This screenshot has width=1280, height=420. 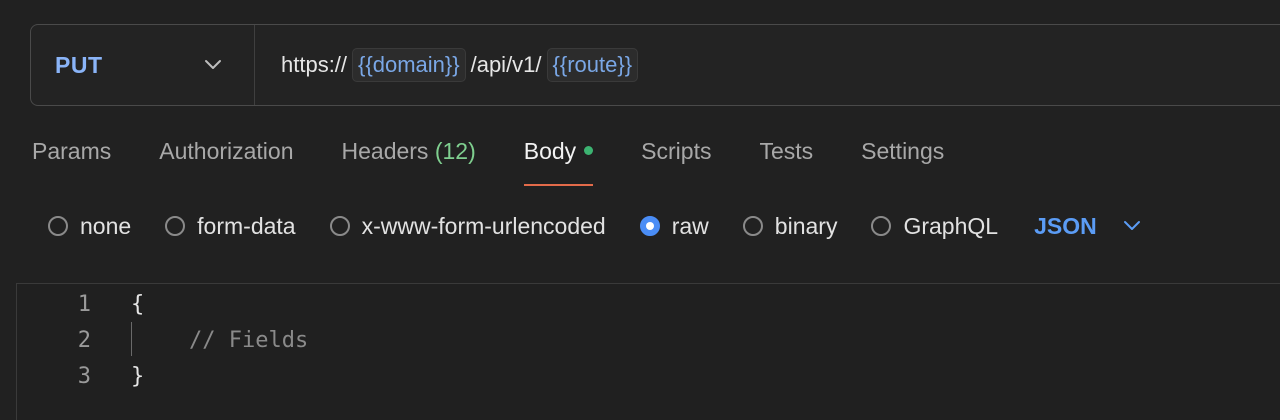 What do you see at coordinates (175, 226) in the screenshot?
I see `radio-form-data` at bounding box center [175, 226].